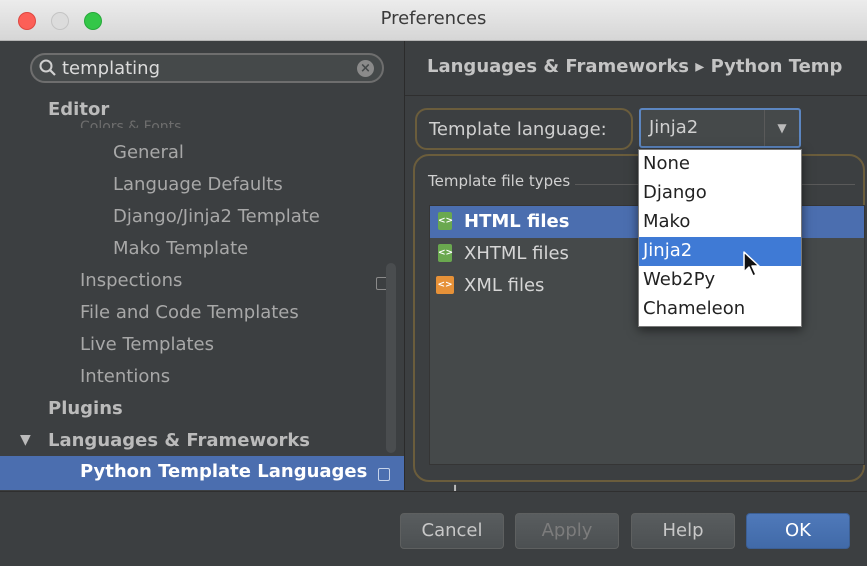  What do you see at coordinates (445, 253) in the screenshot?
I see `xhtml-file-icon: <>` at bounding box center [445, 253].